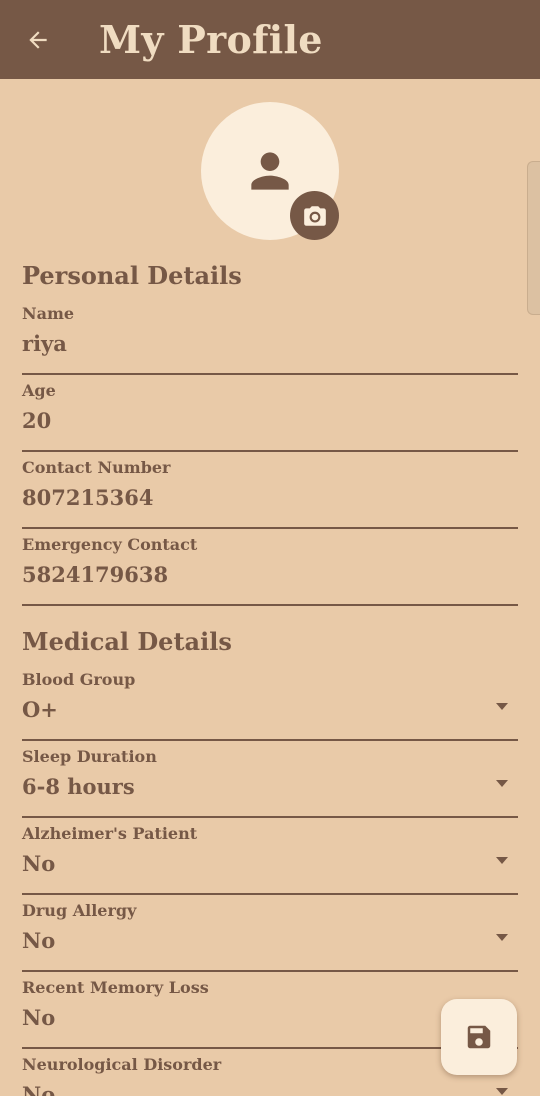 Image resolution: width=540 pixels, height=1096 pixels. What do you see at coordinates (39, 390) in the screenshot?
I see `age-label: Age` at bounding box center [39, 390].